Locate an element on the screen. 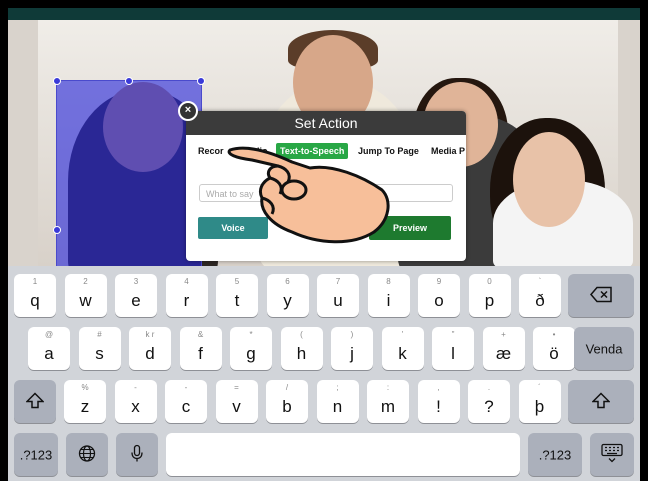  shift-left-key is located at coordinates (35, 401).